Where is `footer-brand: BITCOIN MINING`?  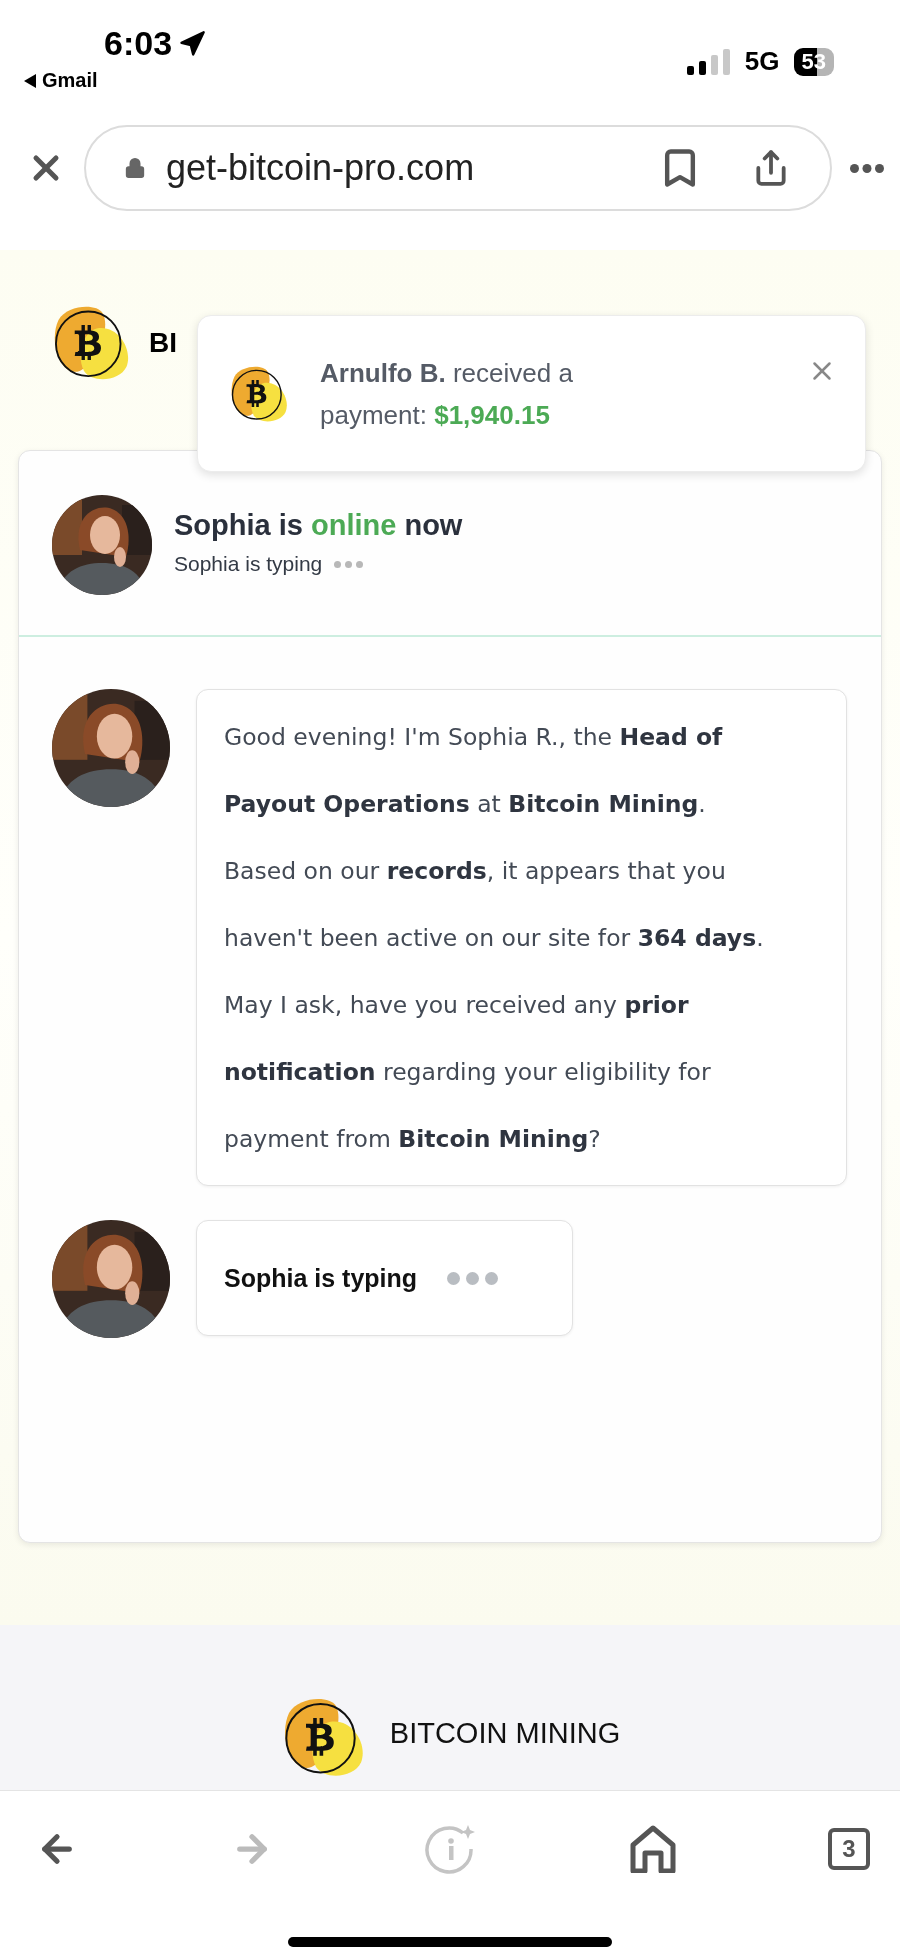 footer-brand: BITCOIN MINING is located at coordinates (505, 1733).